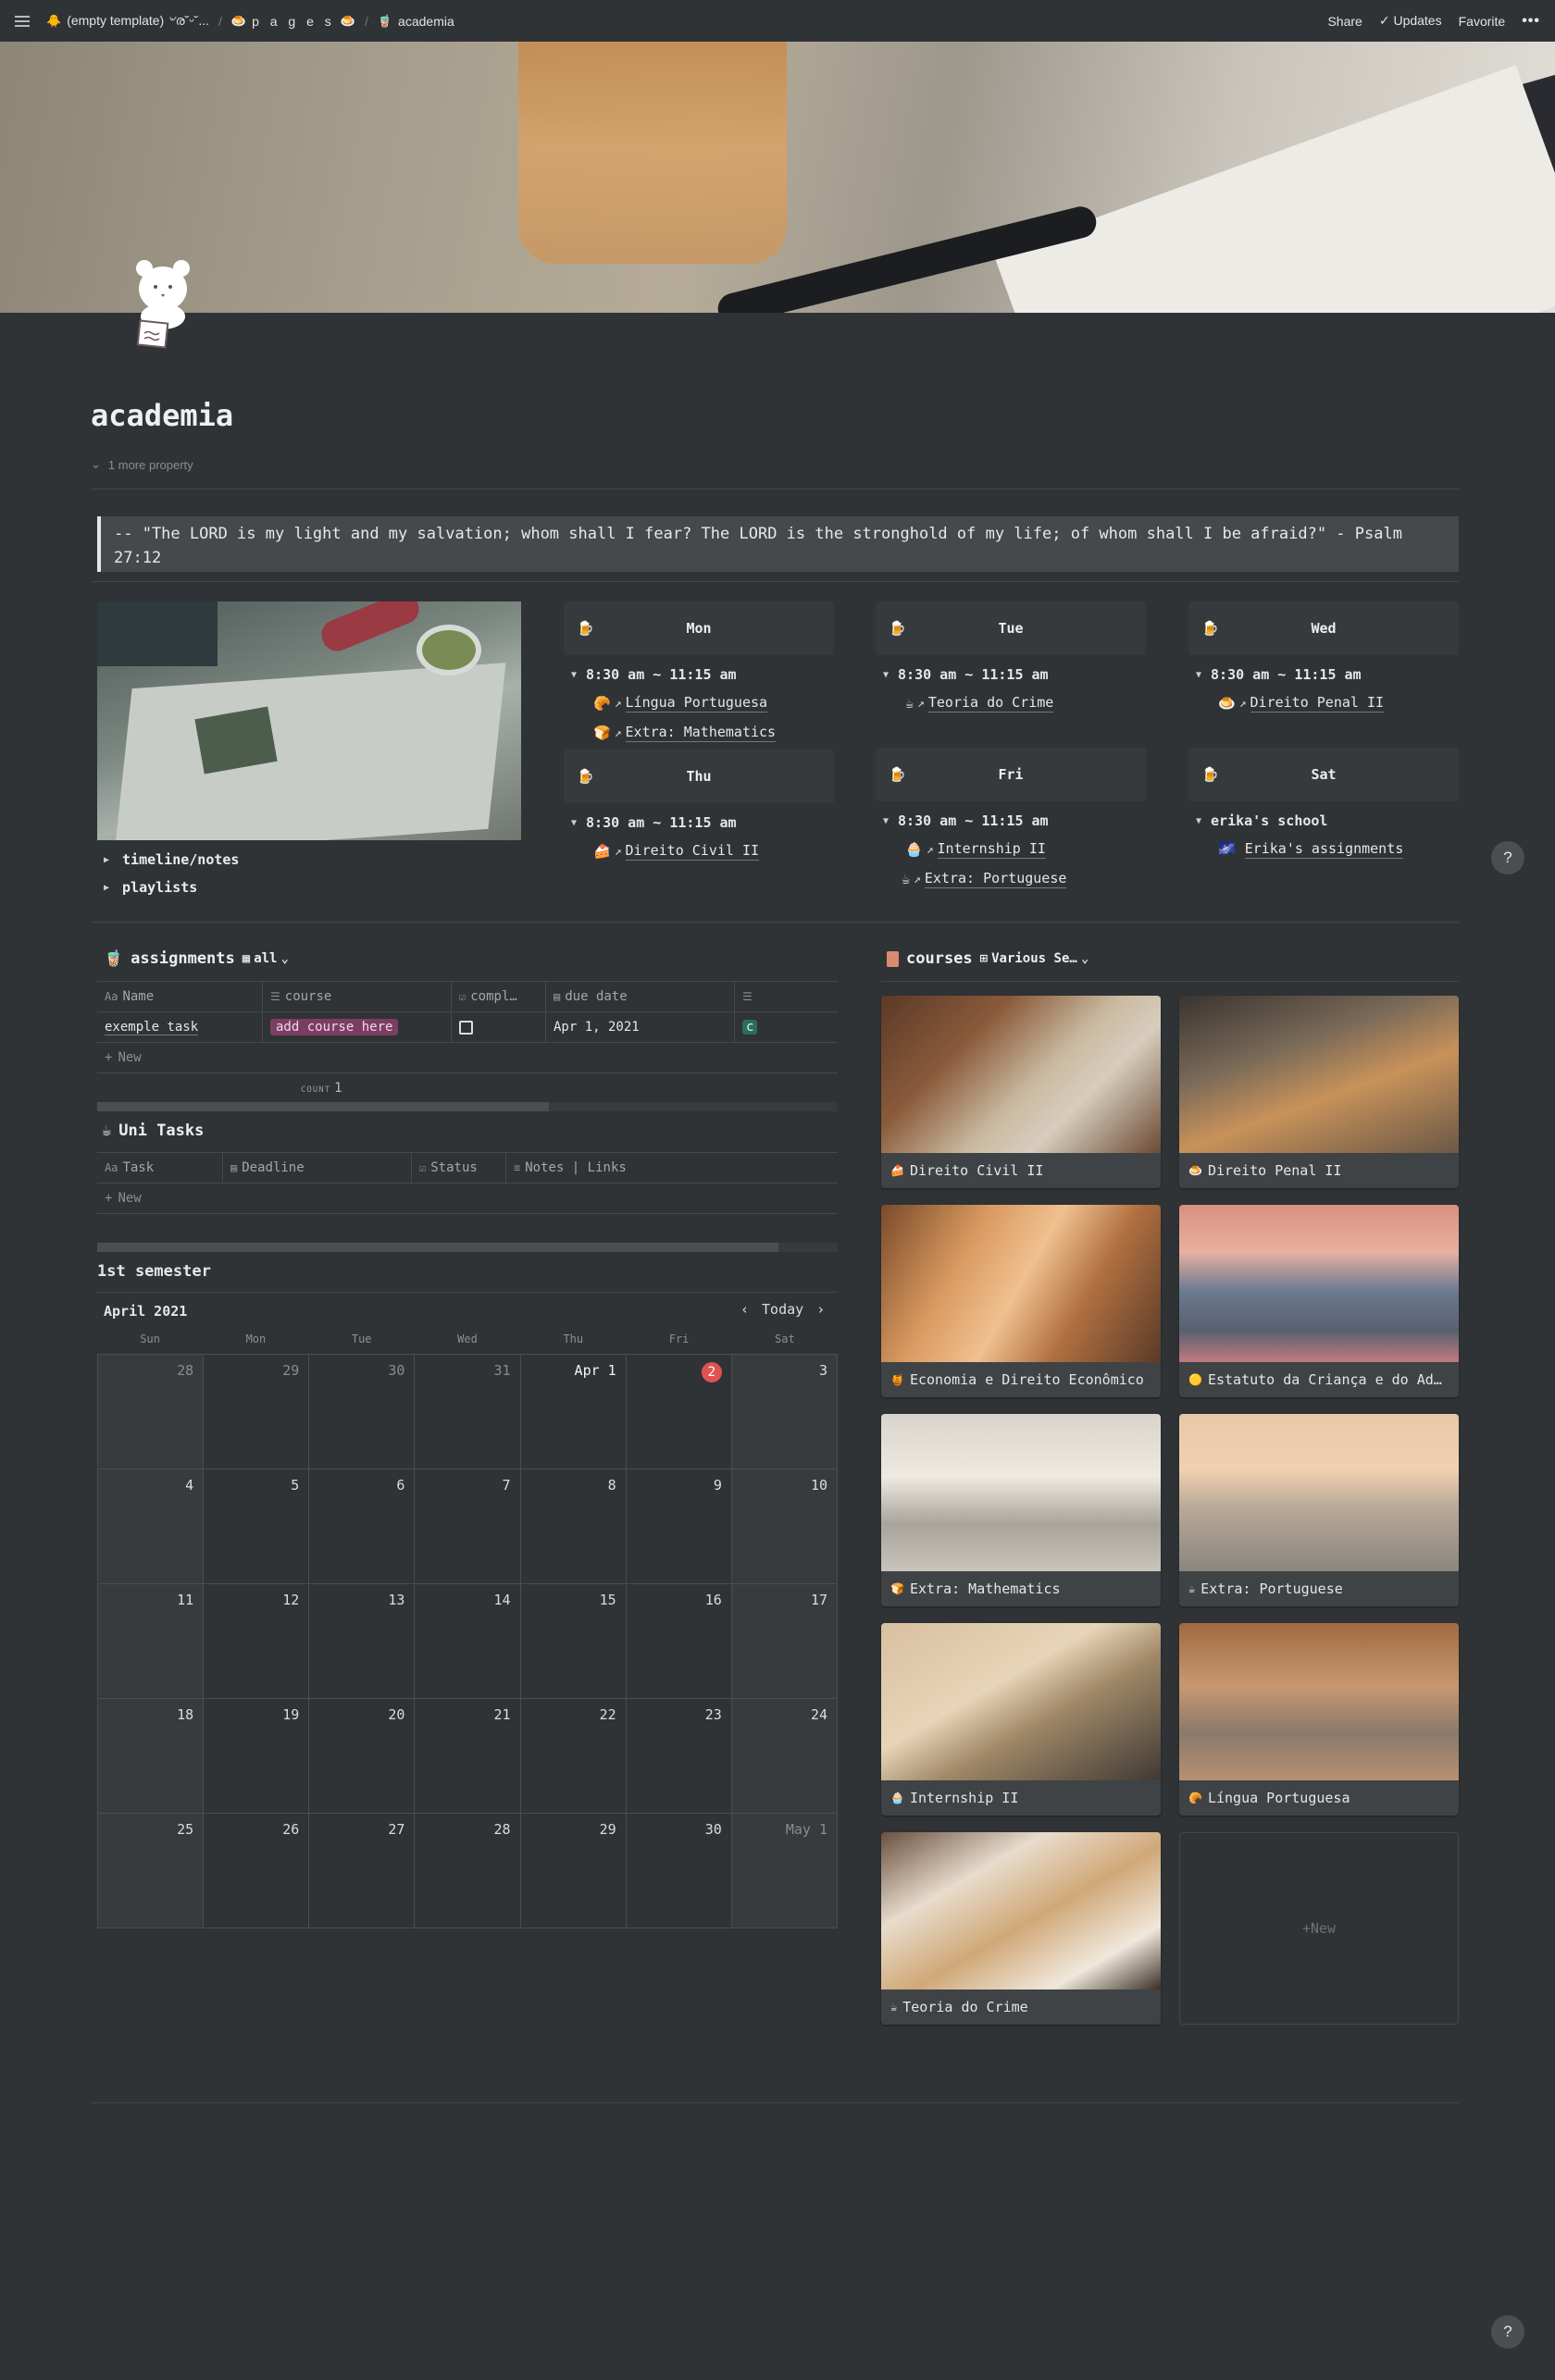 The width and height of the screenshot is (1555, 2380). I want to click on calendar-day-cell: 12, so click(257, 1641).